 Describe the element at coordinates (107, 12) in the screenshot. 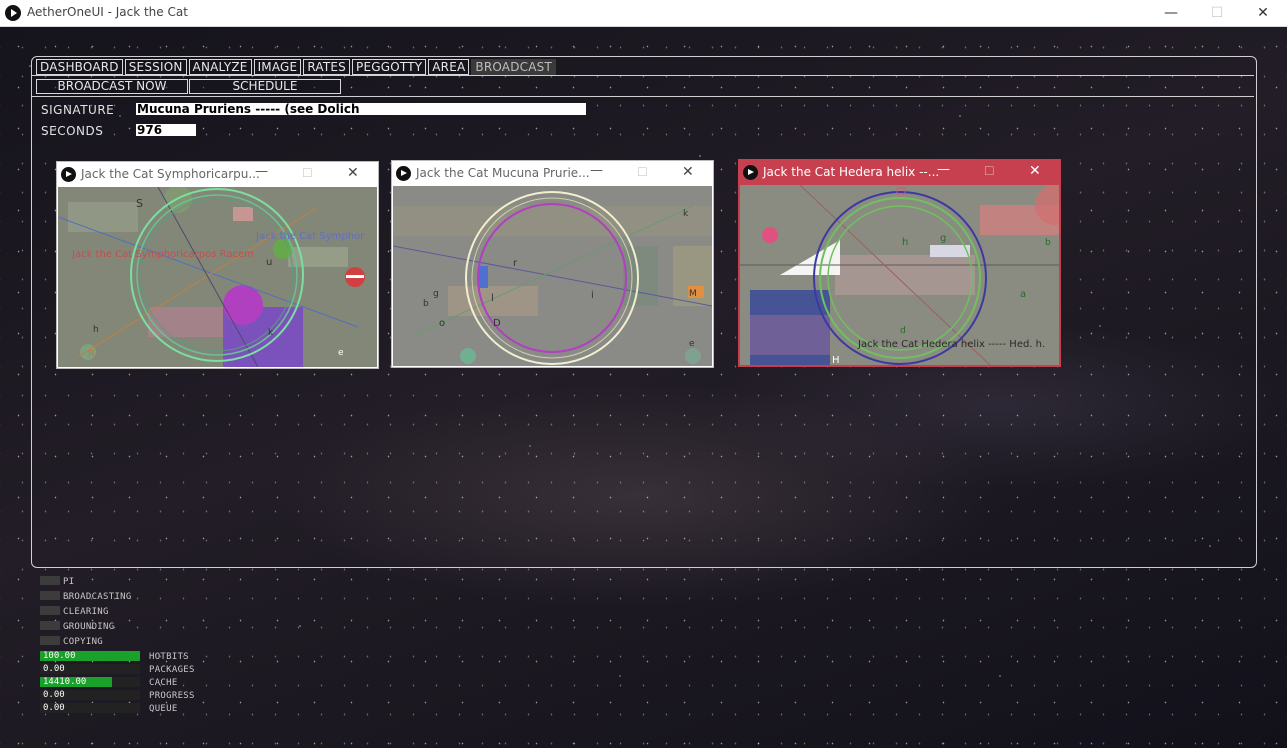

I see `window-title: AetherOneUI - Jack the Cat` at that location.